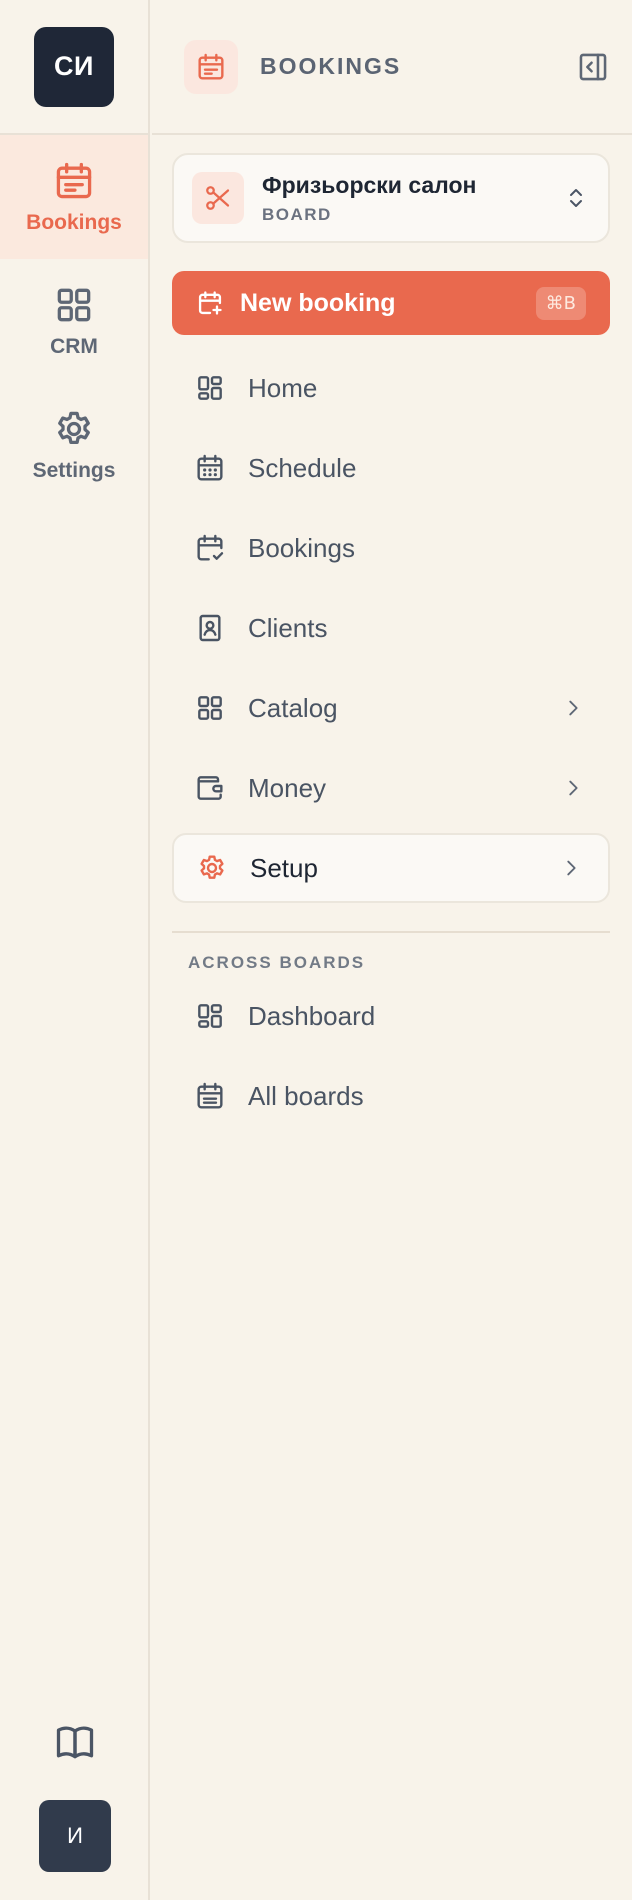 This screenshot has width=632, height=1900. Describe the element at coordinates (576, 198) in the screenshot. I see `chevron-up-down-icon` at that location.